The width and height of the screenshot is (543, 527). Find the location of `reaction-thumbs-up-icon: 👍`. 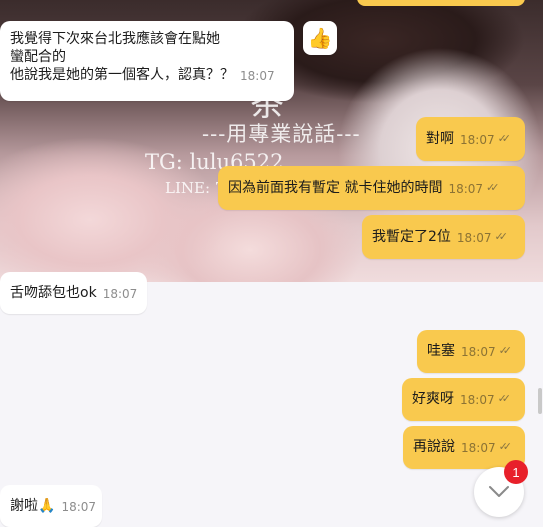

reaction-thumbs-up-icon: 👍 is located at coordinates (320, 38).